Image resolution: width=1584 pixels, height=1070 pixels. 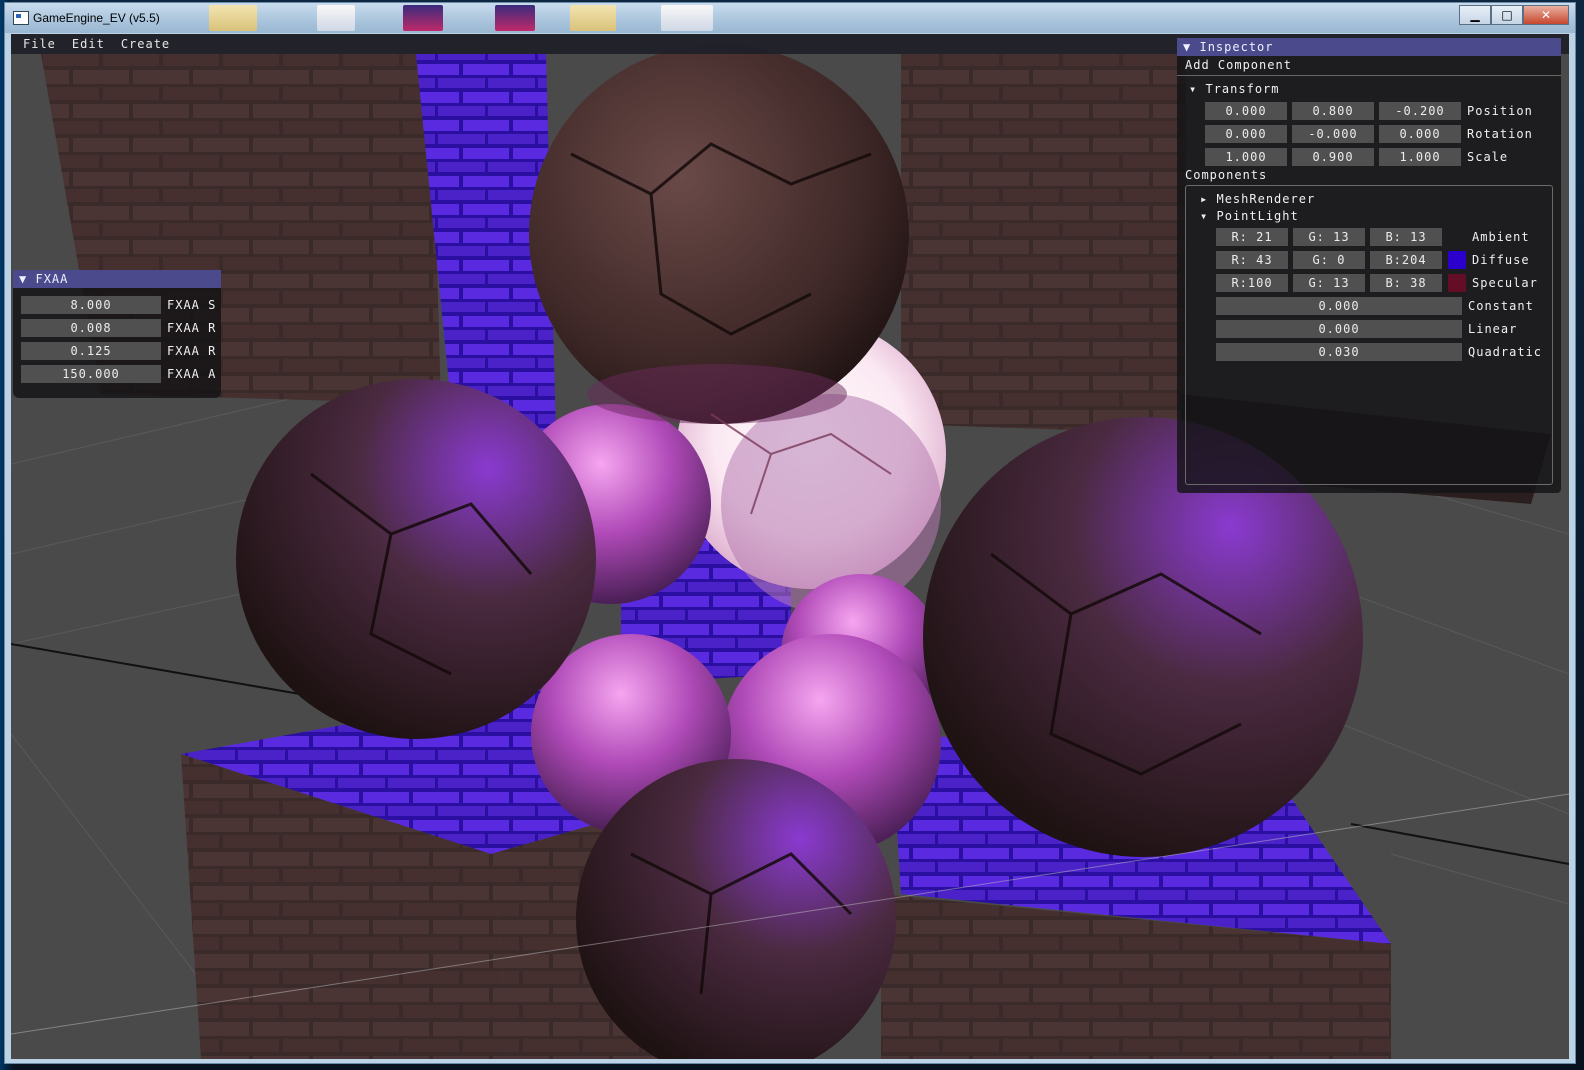 I want to click on diffuse-row: R: 43 G: 0 B:204 Diffuse, so click(x=1373, y=260).